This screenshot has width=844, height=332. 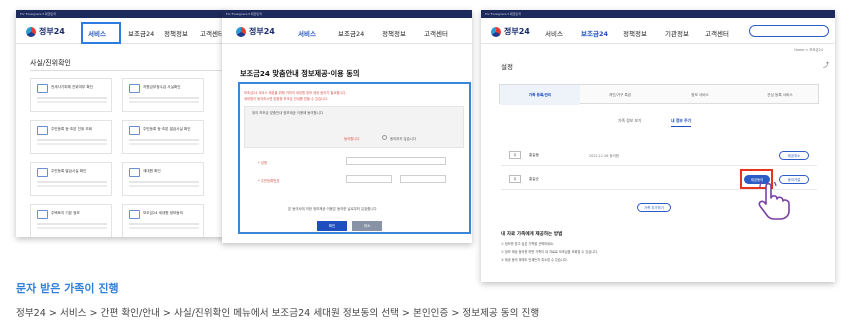 I want to click on service-card: 주택토지 기본 정보, so click(x=71, y=220).